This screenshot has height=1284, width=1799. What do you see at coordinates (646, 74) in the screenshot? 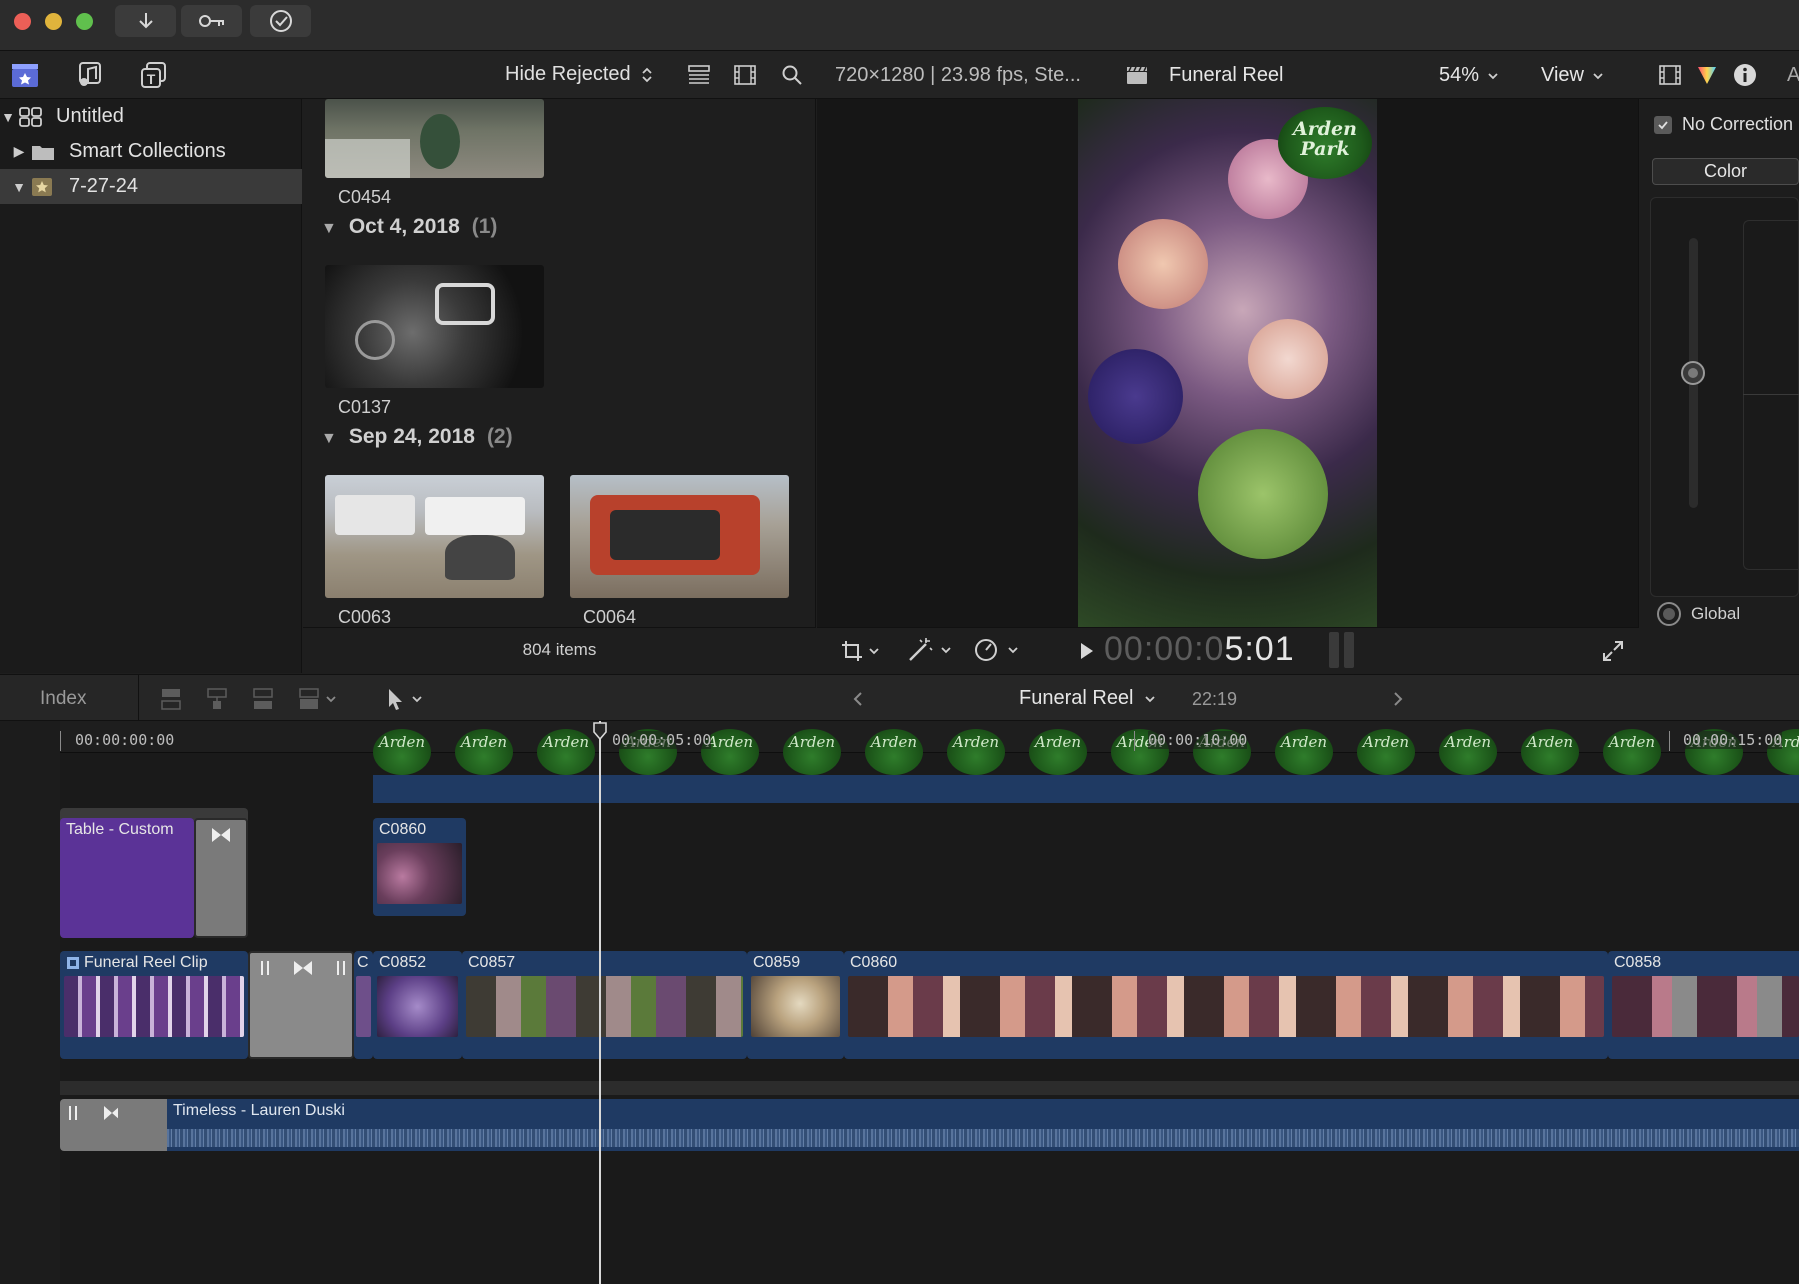
I see `updown-chevron-icon` at bounding box center [646, 74].